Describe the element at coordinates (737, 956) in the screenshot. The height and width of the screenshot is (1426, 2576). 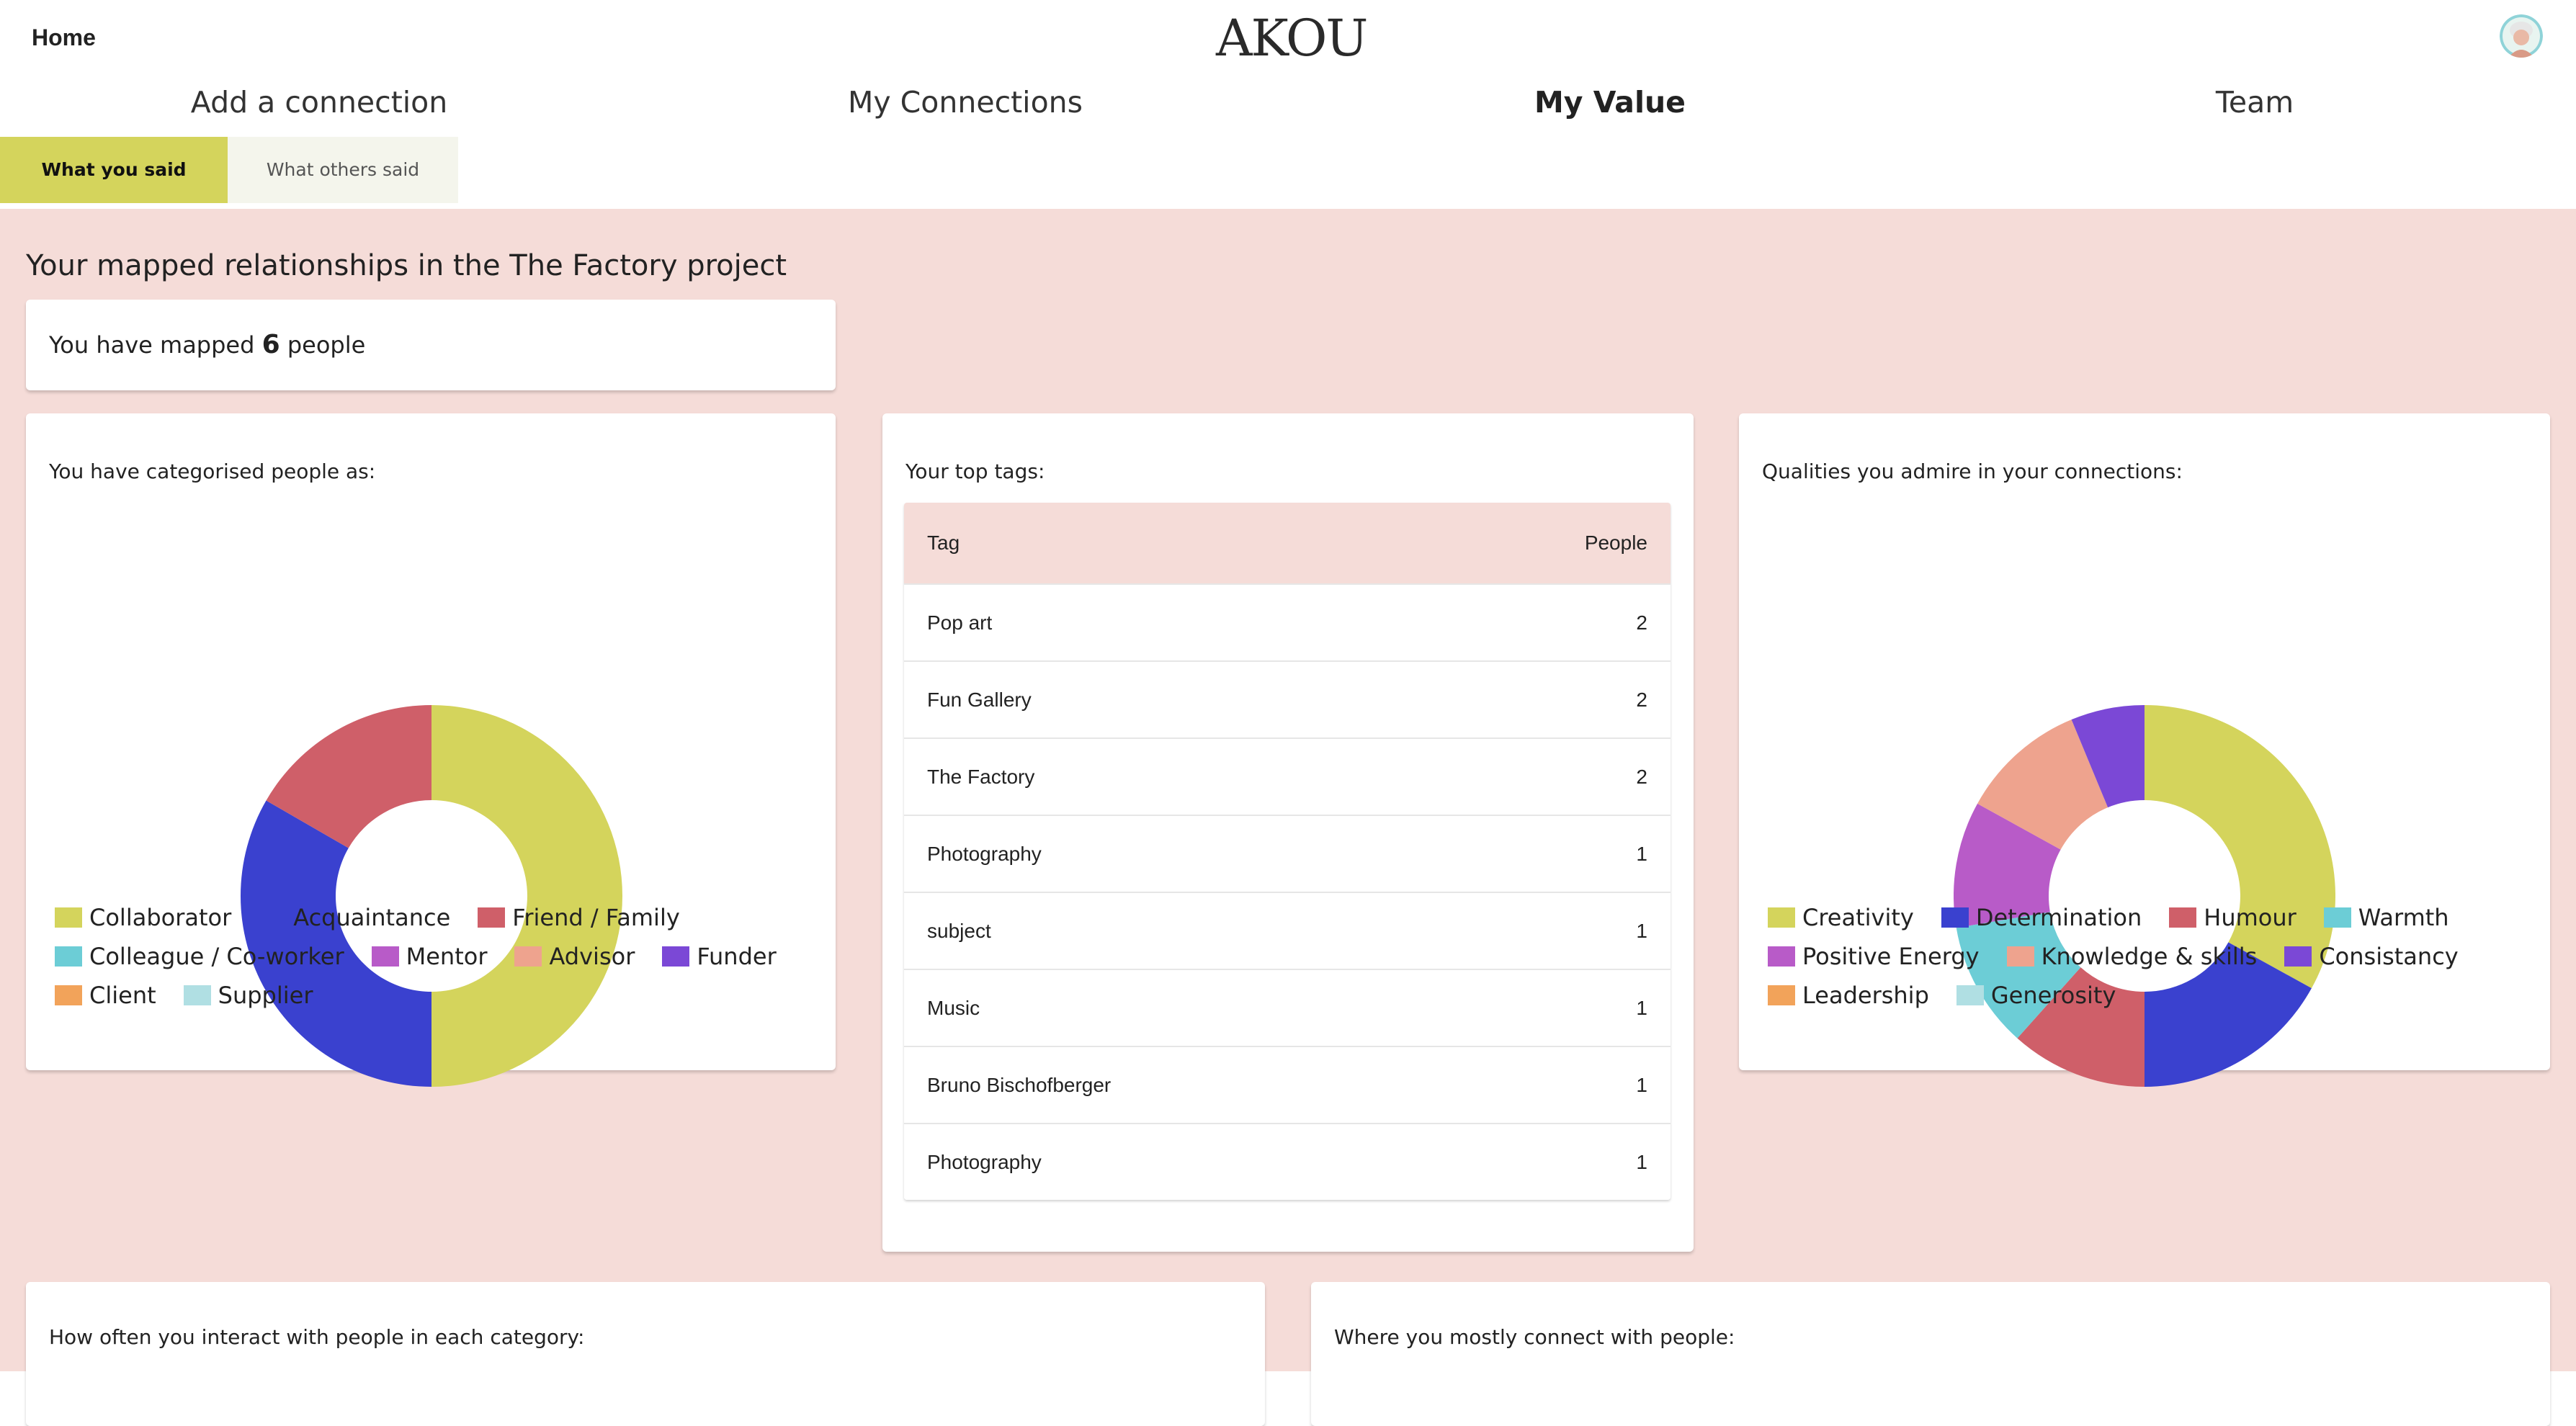
I see `legend-label: Funder` at that location.